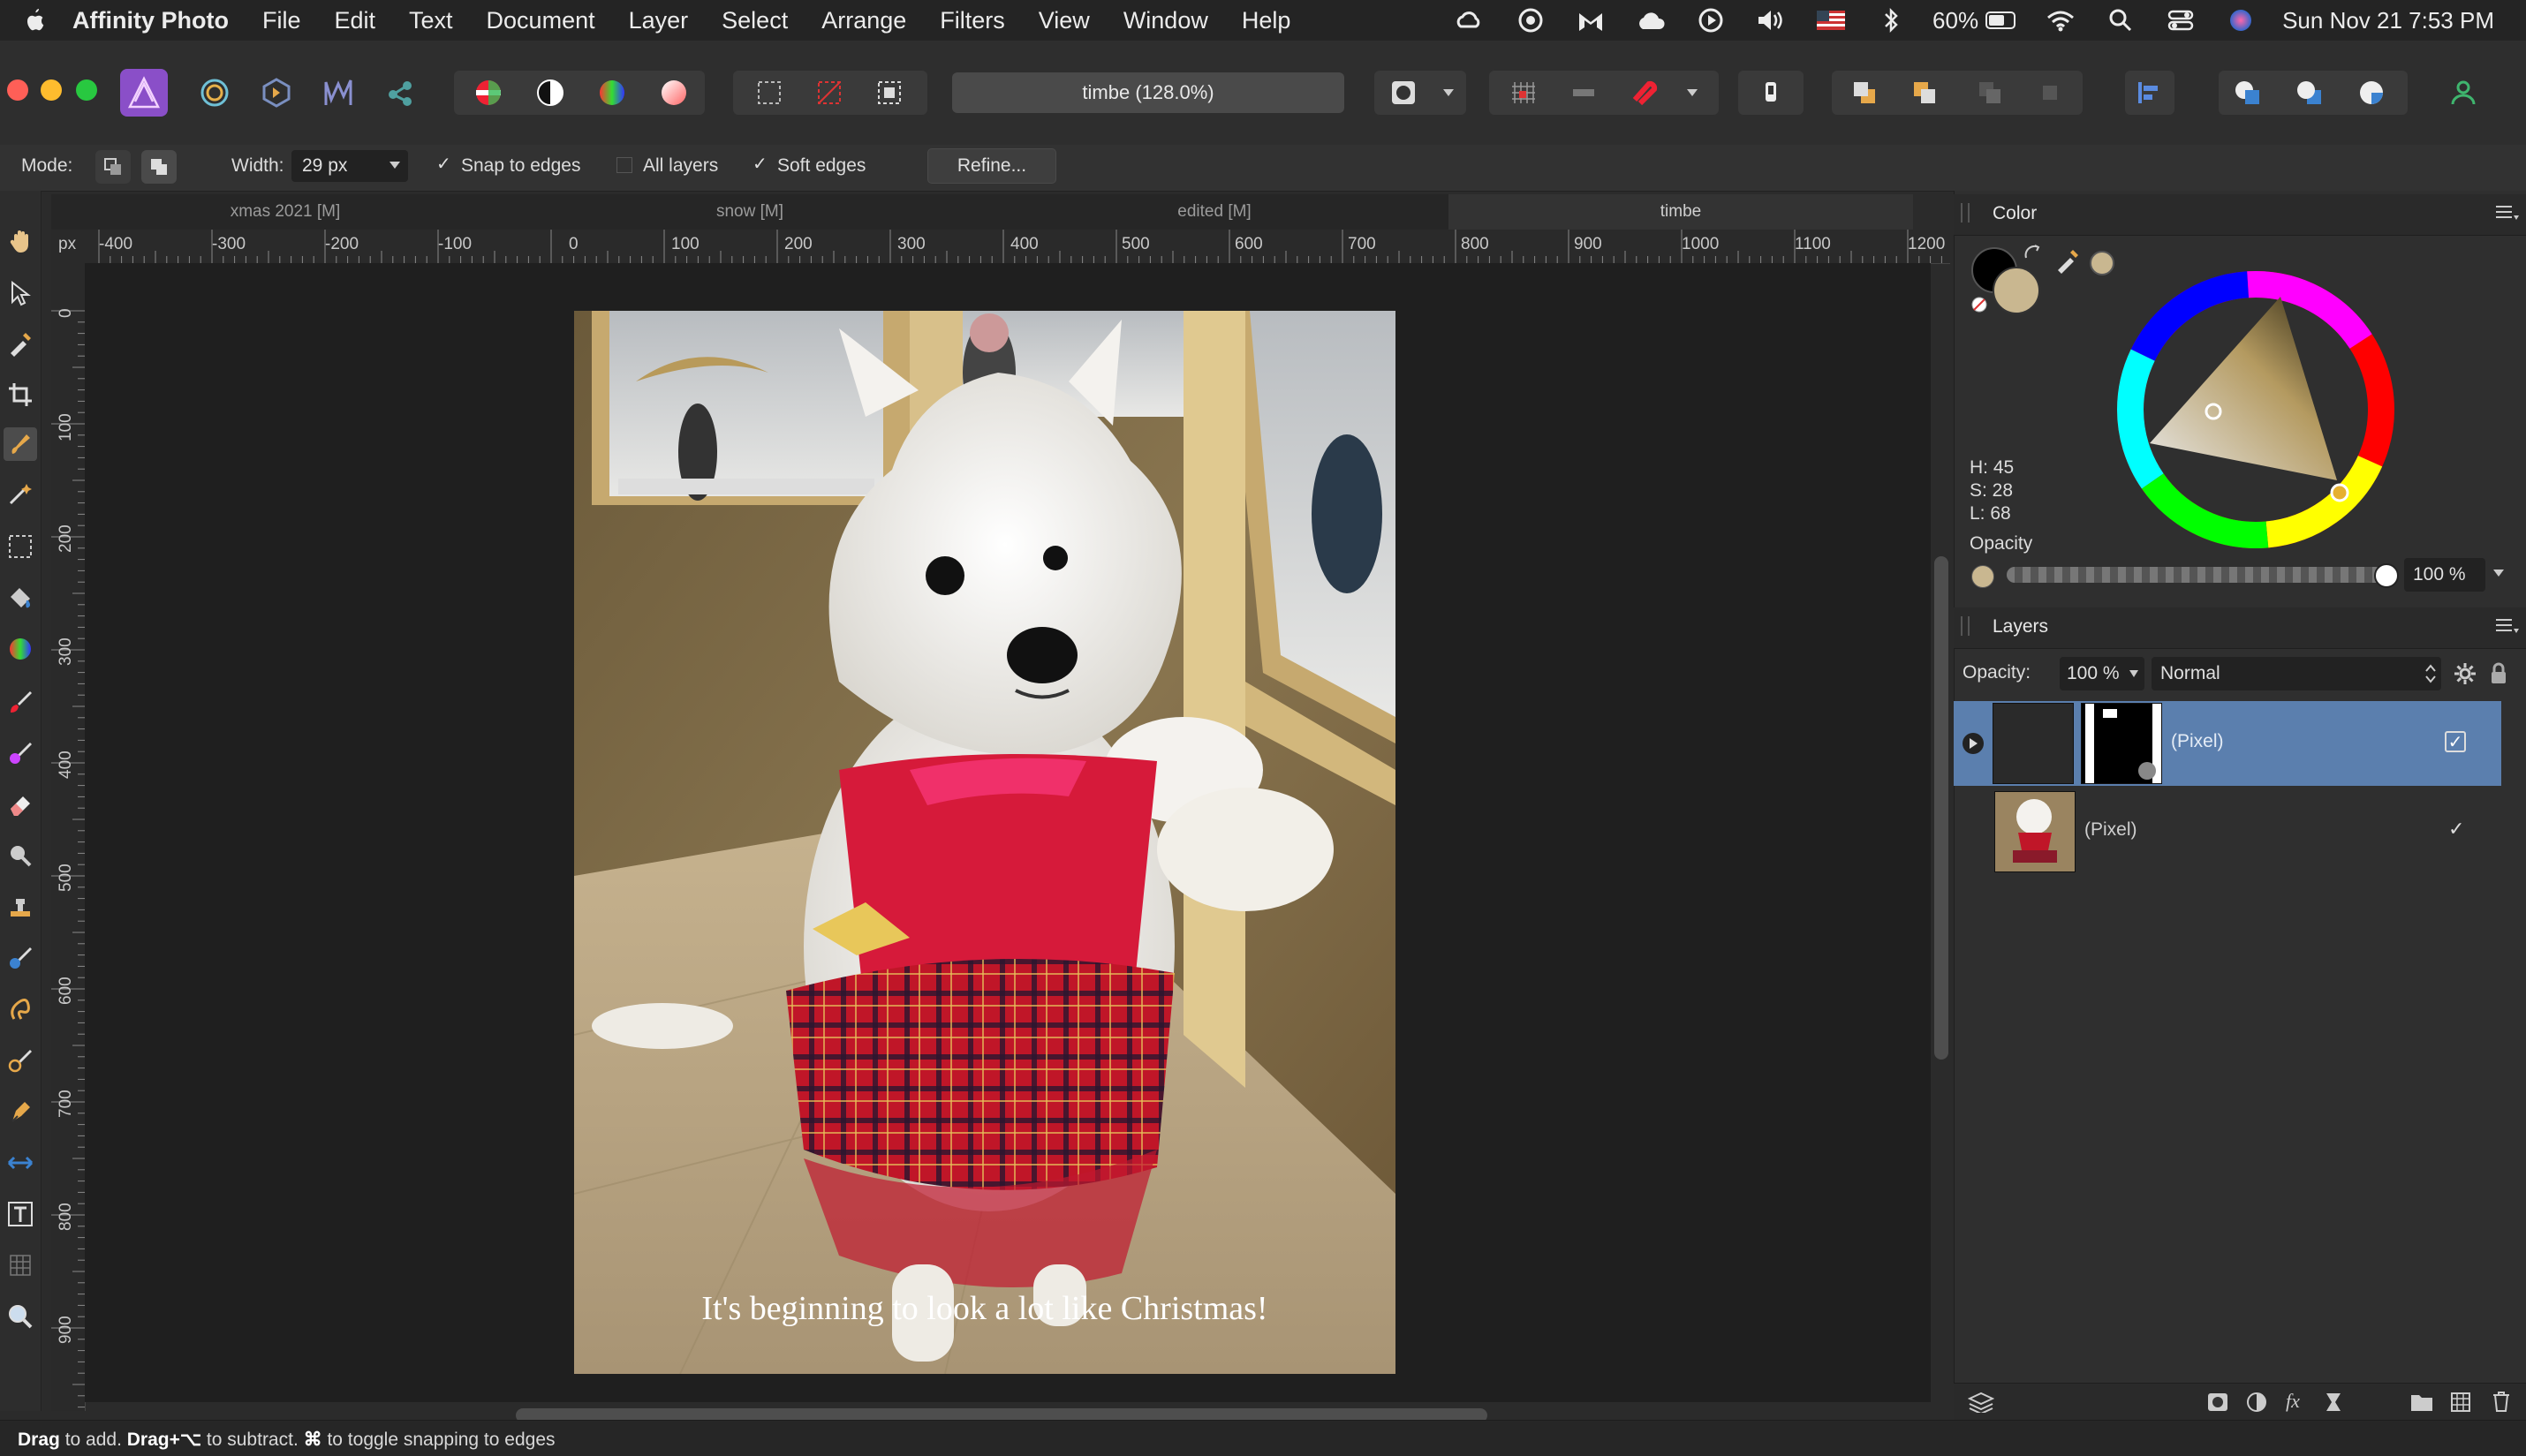 The width and height of the screenshot is (2526, 1456). Describe the element at coordinates (1711, 20) in the screenshot. I see `play-icon` at that location.